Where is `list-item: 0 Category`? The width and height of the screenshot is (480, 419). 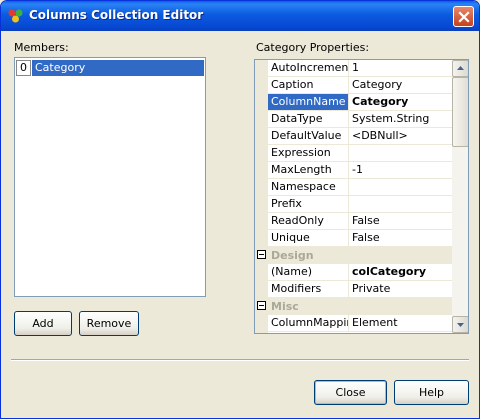 list-item: 0 Category is located at coordinates (110, 68).